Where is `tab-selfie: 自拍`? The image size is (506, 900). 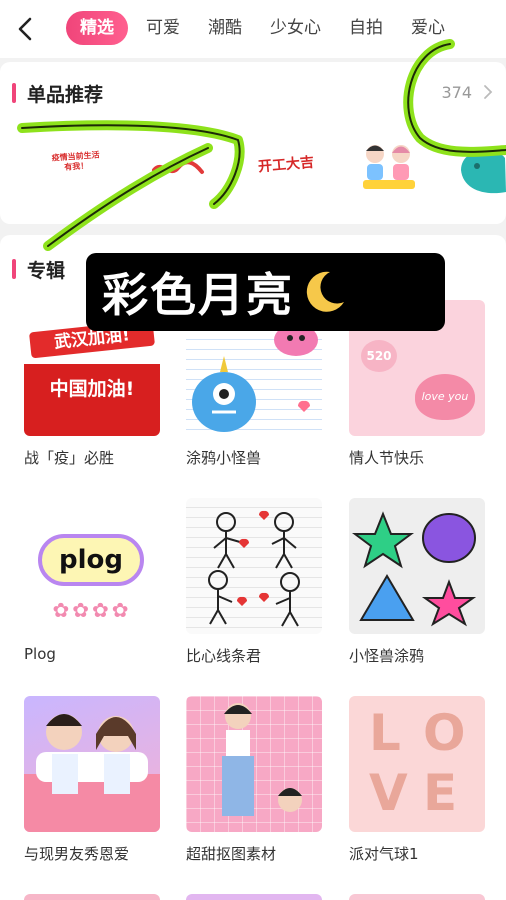 tab-selfie: 自拍 is located at coordinates (366, 28).